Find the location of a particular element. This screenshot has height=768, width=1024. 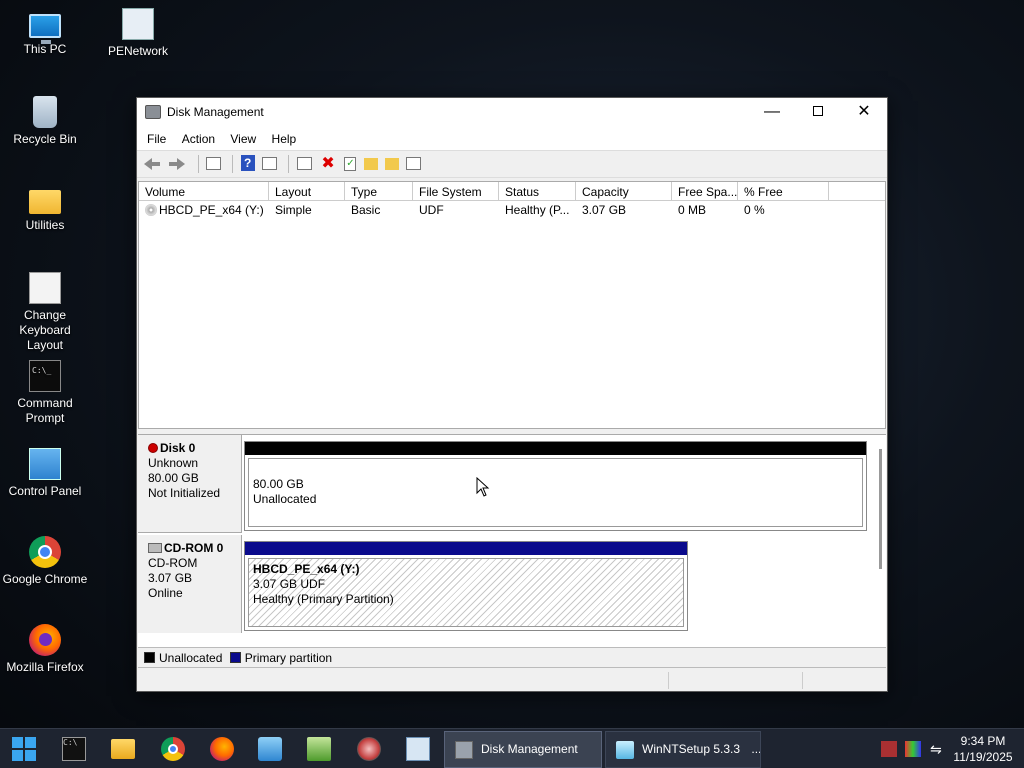

delete-icon: ✖ is located at coordinates (328, 164).